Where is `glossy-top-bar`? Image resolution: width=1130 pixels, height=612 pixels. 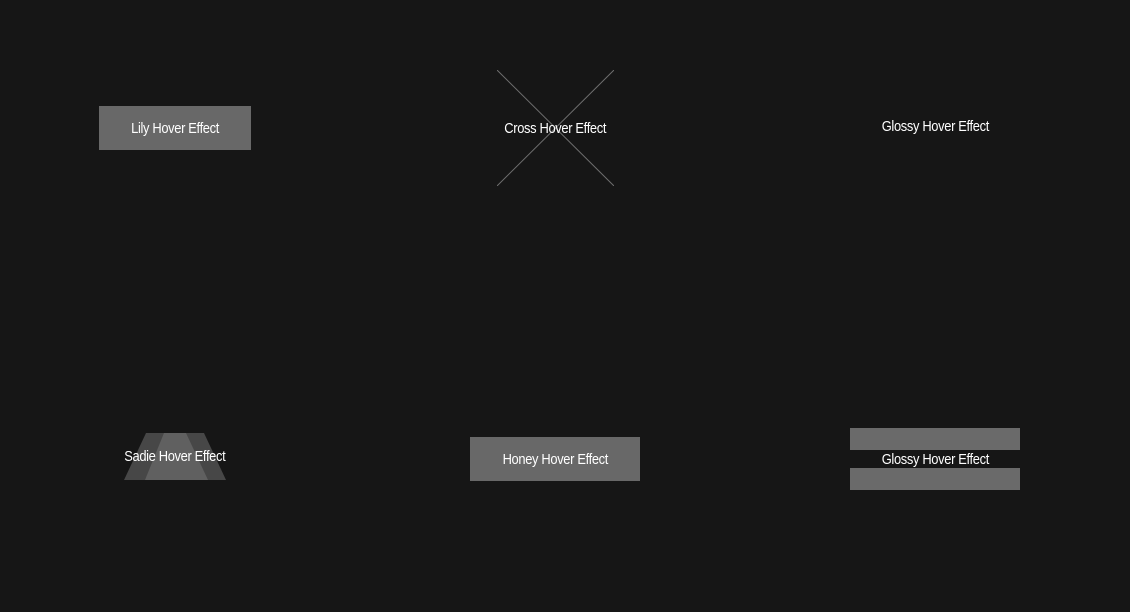 glossy-top-bar is located at coordinates (935, 439).